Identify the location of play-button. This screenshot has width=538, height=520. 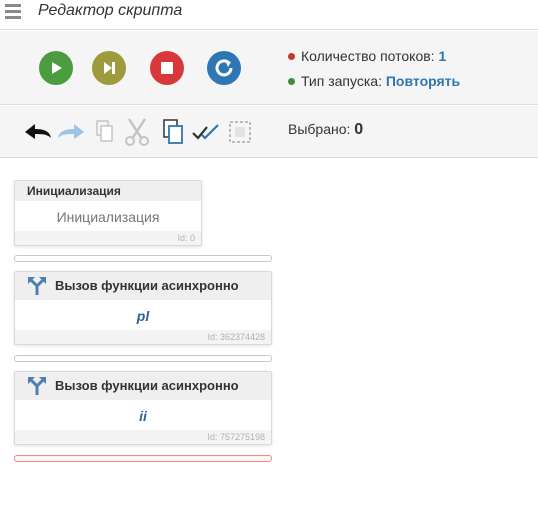
(56, 68).